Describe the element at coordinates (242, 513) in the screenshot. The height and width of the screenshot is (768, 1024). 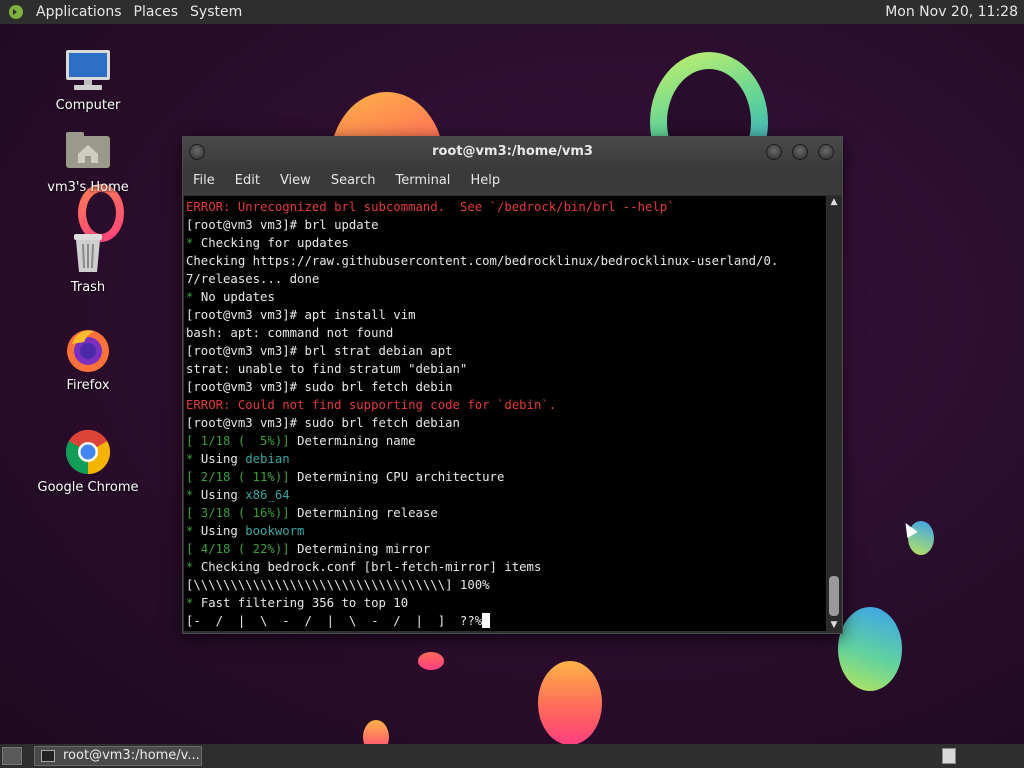
I see `terminal-text: [ 3/18 ( 16%)]` at that location.